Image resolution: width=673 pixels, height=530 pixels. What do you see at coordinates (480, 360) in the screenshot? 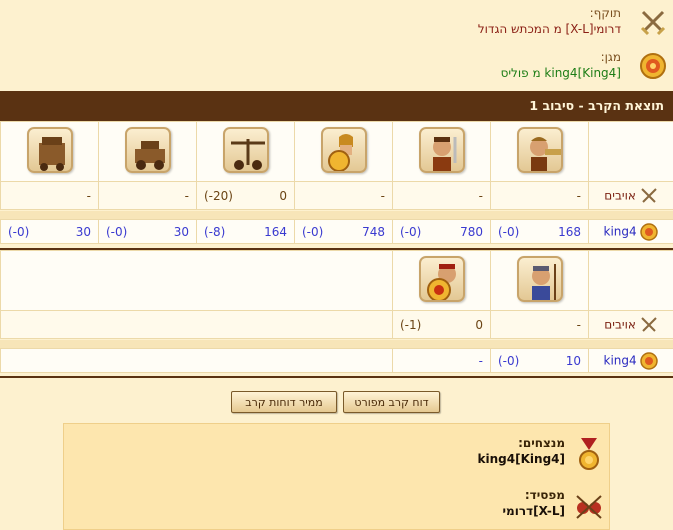
I see `defender-count: -` at bounding box center [480, 360].